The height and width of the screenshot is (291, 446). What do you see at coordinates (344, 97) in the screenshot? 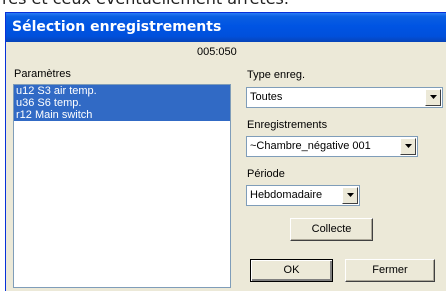
I see `type-enreg-combobox: Toutes` at bounding box center [344, 97].